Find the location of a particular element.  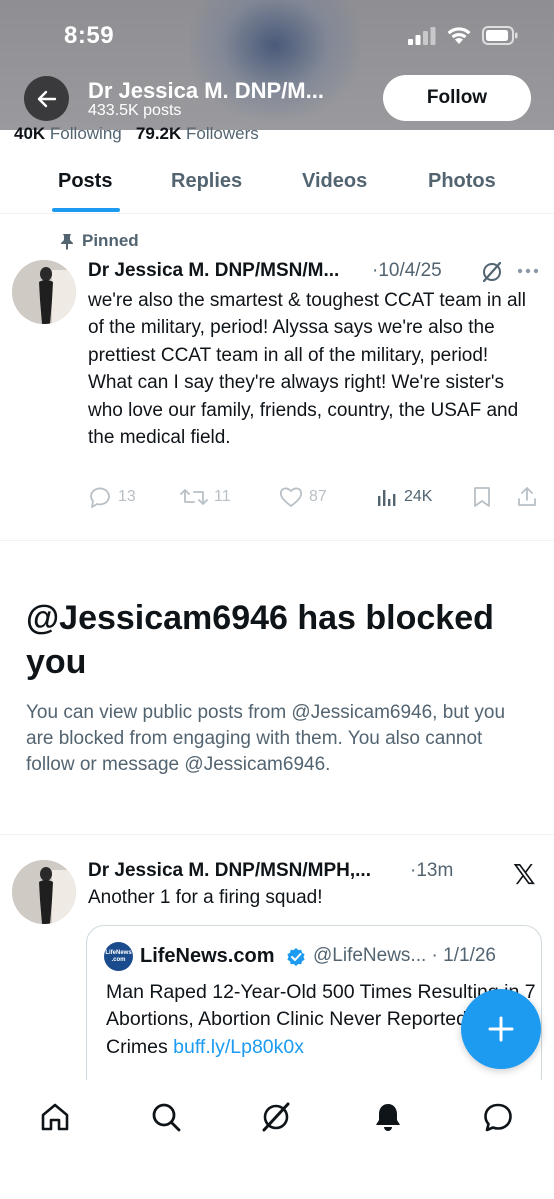

pinned-label: Pinned is located at coordinates (99, 241).